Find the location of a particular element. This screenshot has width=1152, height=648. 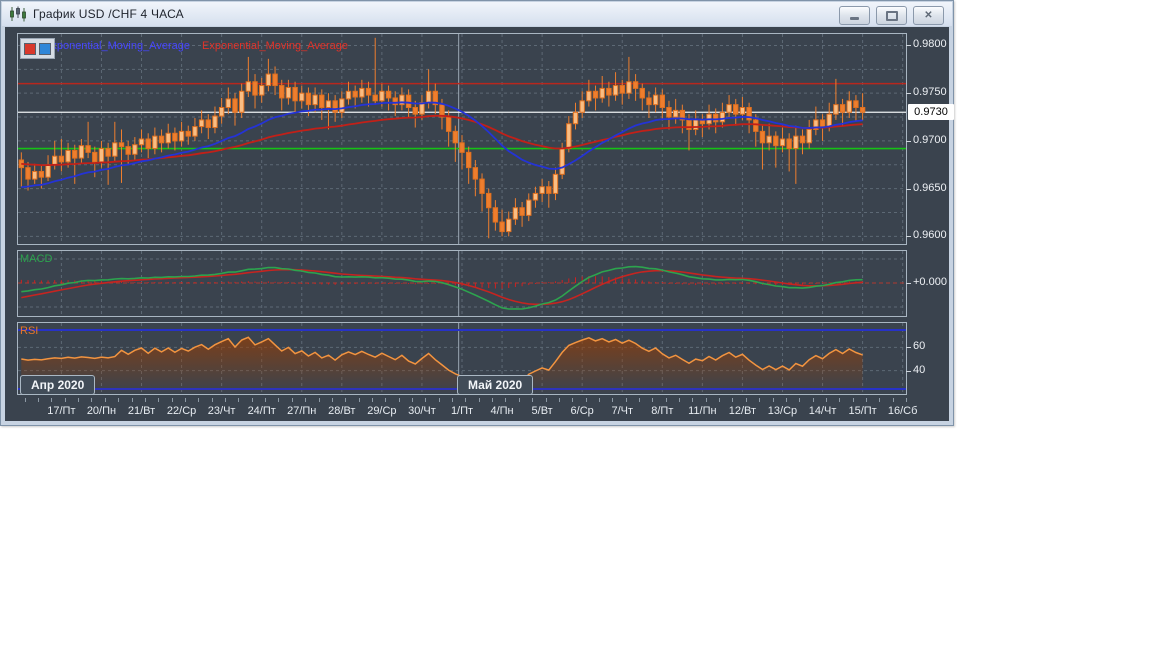

x-axis-label: 20/Пн is located at coordinates (101, 411).